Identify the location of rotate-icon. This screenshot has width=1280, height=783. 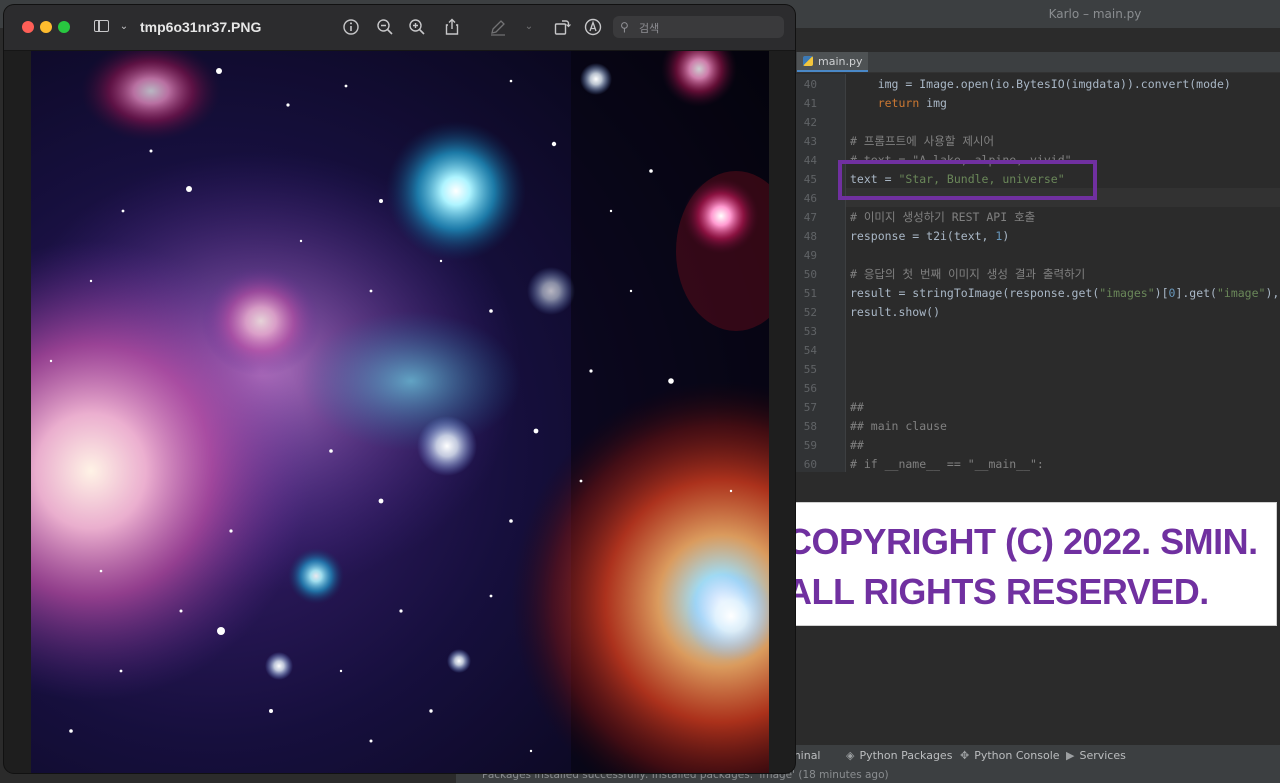
(562, 27).